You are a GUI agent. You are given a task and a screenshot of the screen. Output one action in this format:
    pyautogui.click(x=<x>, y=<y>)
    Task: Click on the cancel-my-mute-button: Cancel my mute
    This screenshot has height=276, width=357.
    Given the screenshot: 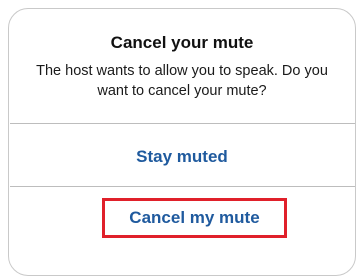 What is the action you would take?
    pyautogui.click(x=194, y=218)
    